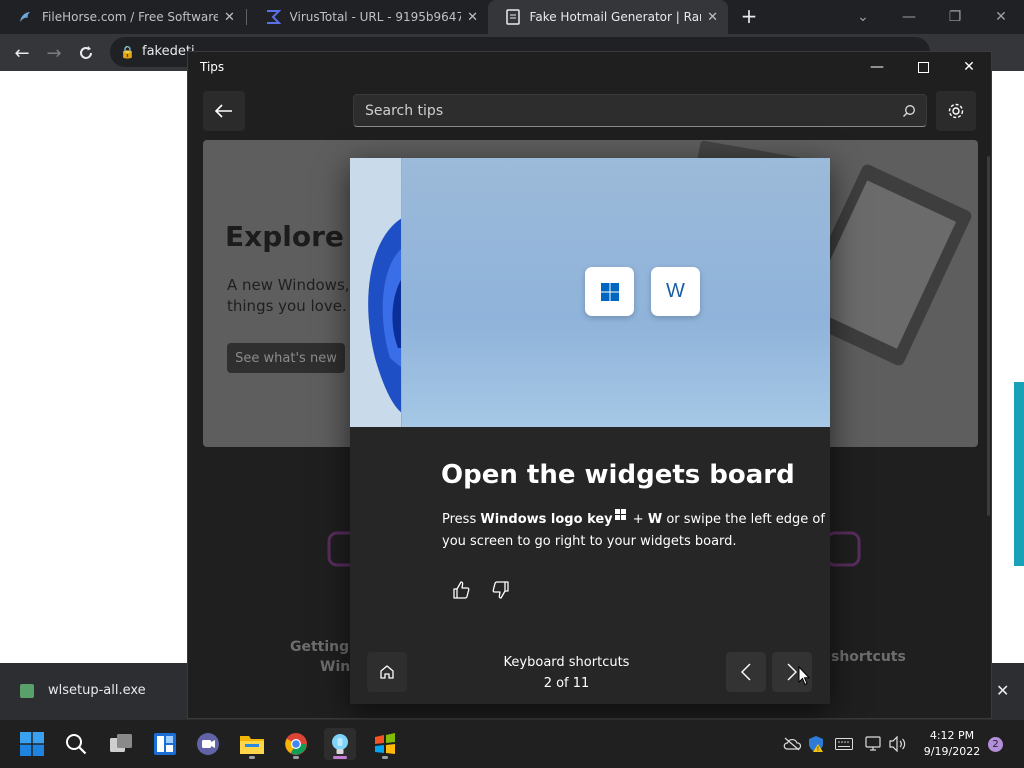 The width and height of the screenshot is (1024, 768). Describe the element at coordinates (566, 662) in the screenshot. I see `collection-title: Keyboard shortcuts` at that location.